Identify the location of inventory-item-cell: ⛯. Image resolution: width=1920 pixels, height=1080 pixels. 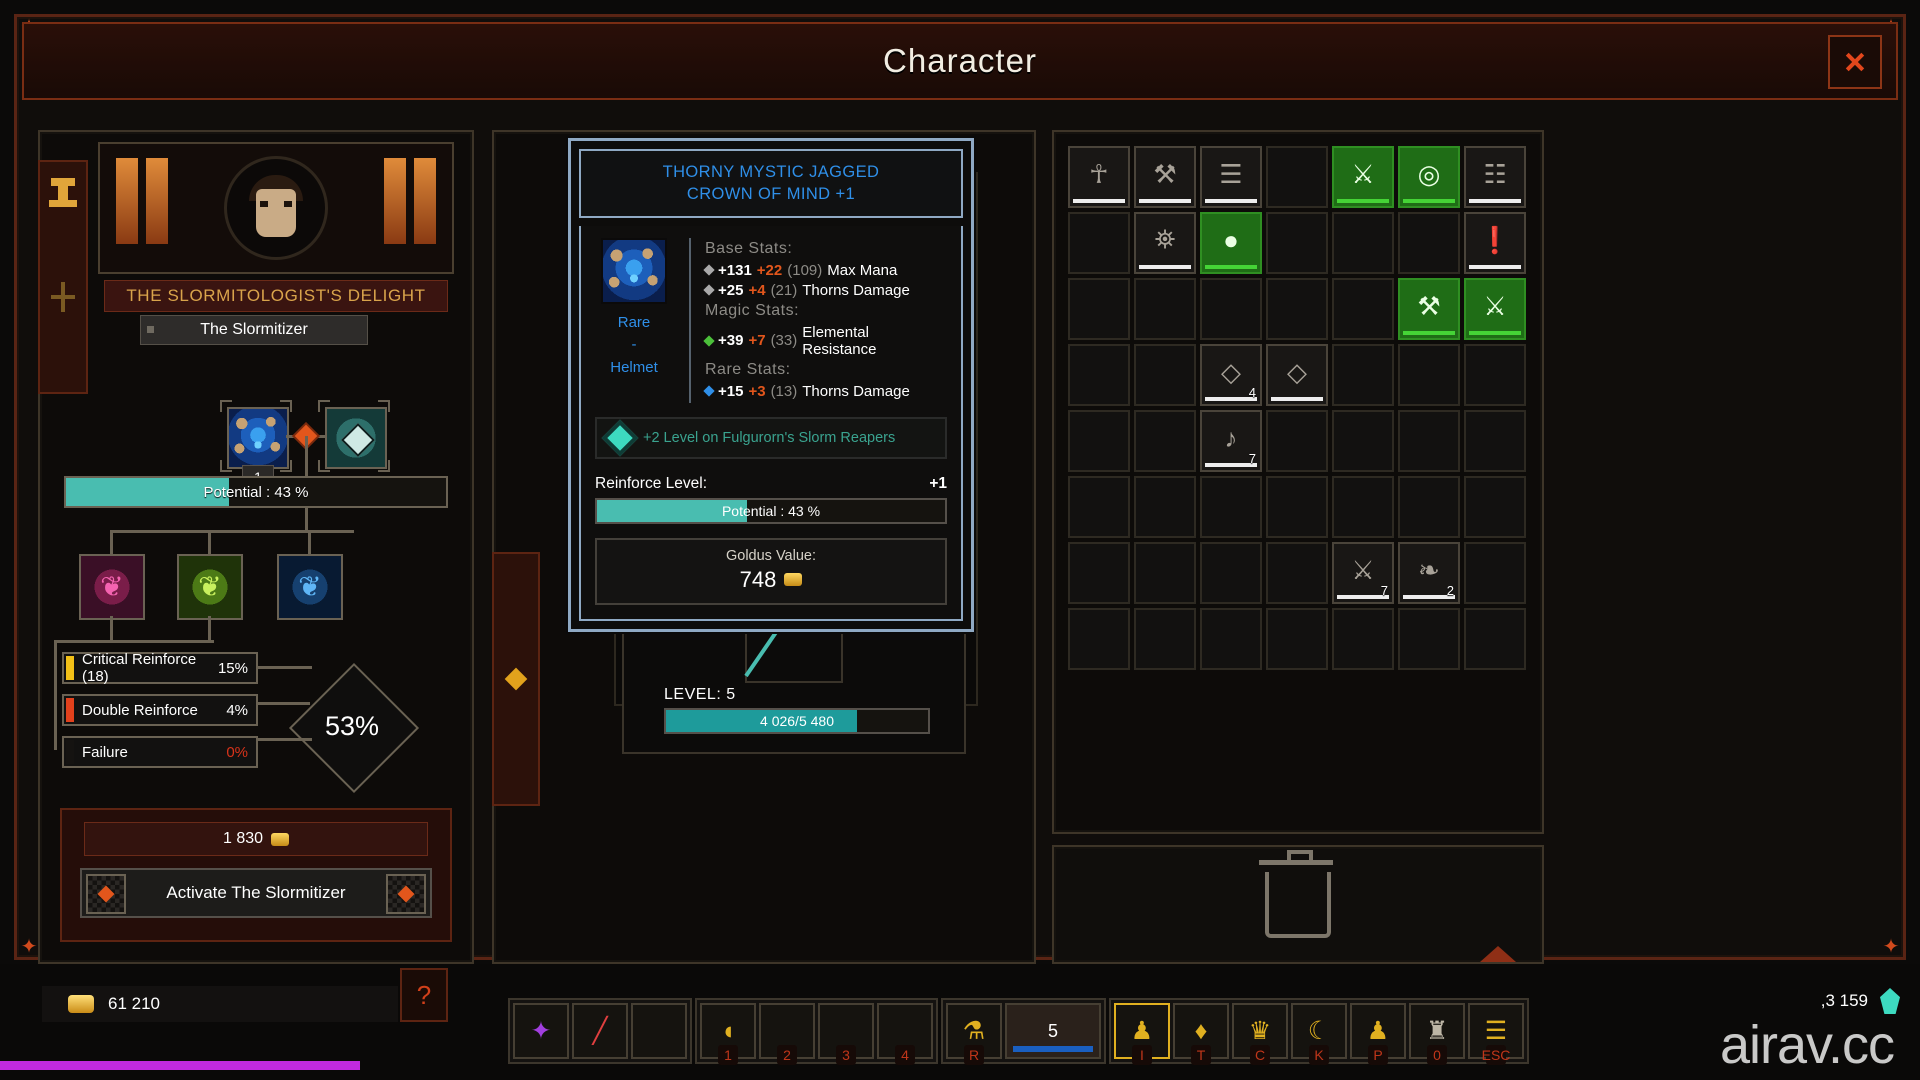
(1165, 243).